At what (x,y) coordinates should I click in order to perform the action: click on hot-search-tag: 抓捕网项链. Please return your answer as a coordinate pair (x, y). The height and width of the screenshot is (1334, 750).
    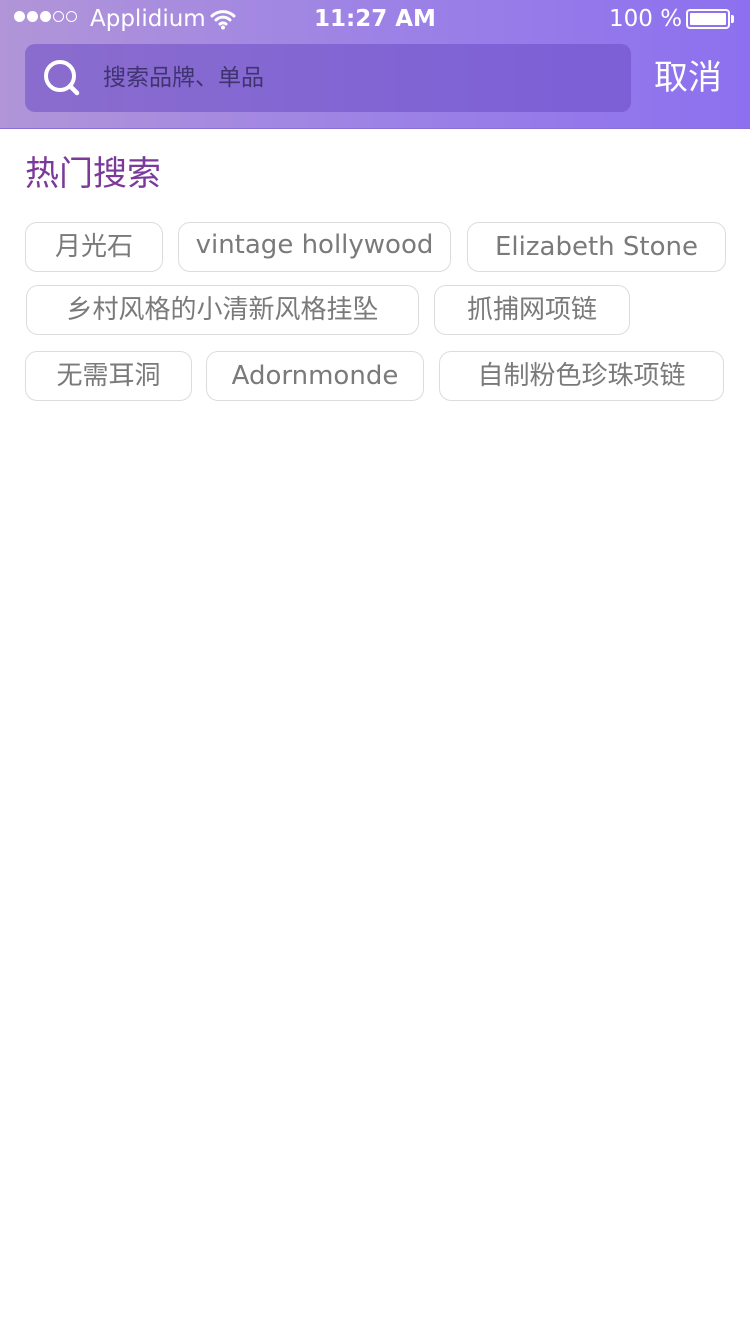
    Looking at the image, I should click on (532, 310).